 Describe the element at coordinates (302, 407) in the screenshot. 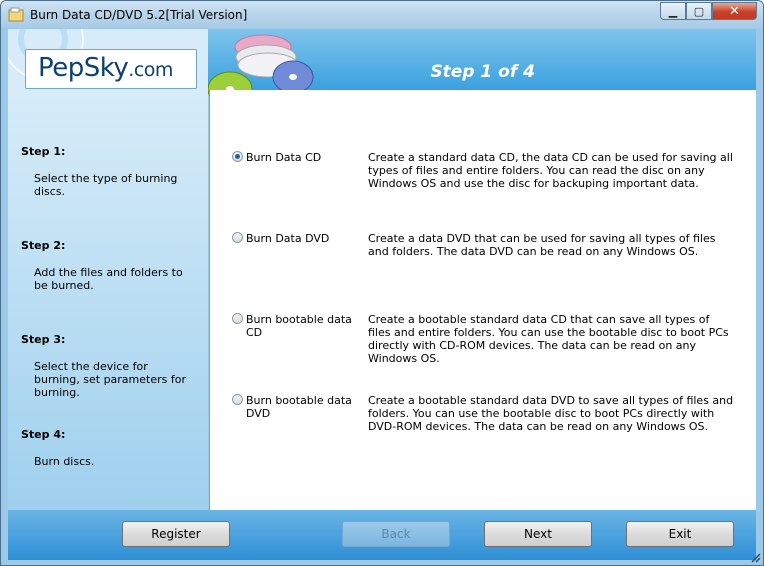

I see `option-label: Burn bootable data DVD` at that location.